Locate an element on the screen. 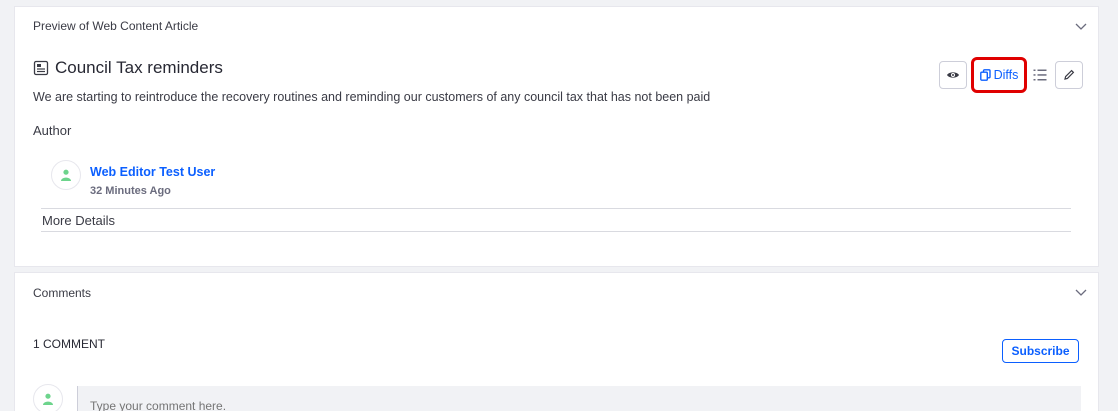  more-details-toggle: More Details is located at coordinates (78, 220).